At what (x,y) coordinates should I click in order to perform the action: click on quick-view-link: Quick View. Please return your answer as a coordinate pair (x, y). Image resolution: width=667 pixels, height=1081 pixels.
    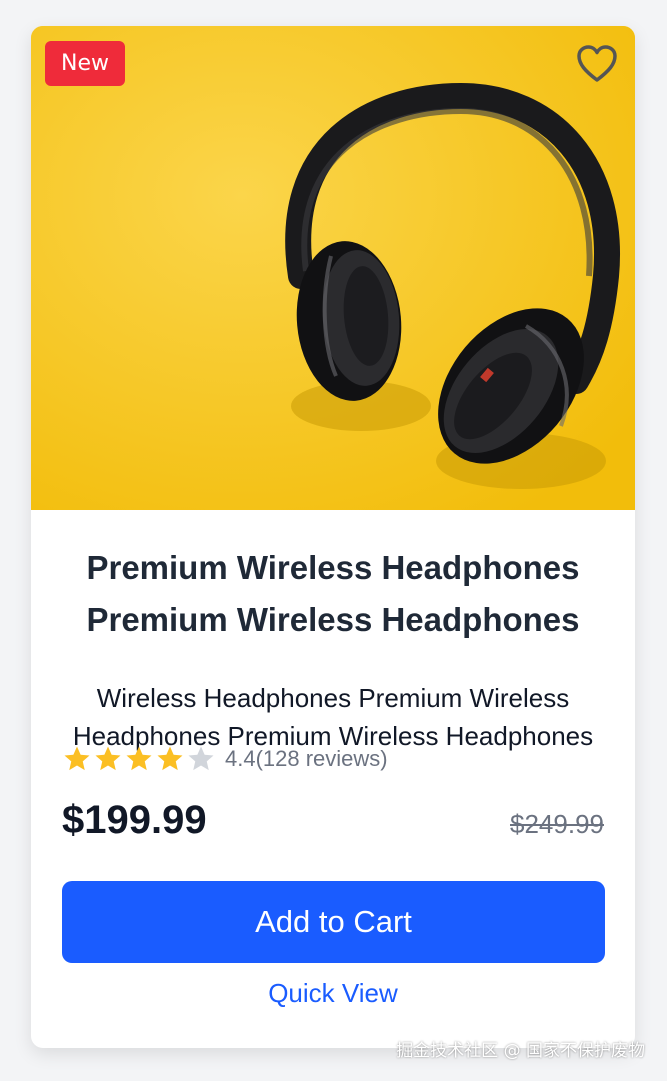
    Looking at the image, I should click on (333, 993).